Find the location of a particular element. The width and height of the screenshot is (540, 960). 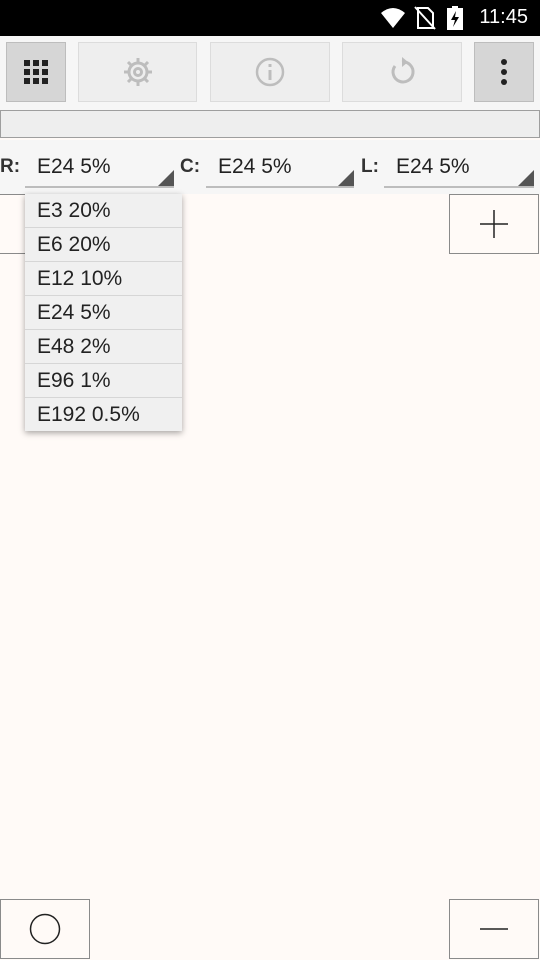

refresh-button is located at coordinates (402, 72).